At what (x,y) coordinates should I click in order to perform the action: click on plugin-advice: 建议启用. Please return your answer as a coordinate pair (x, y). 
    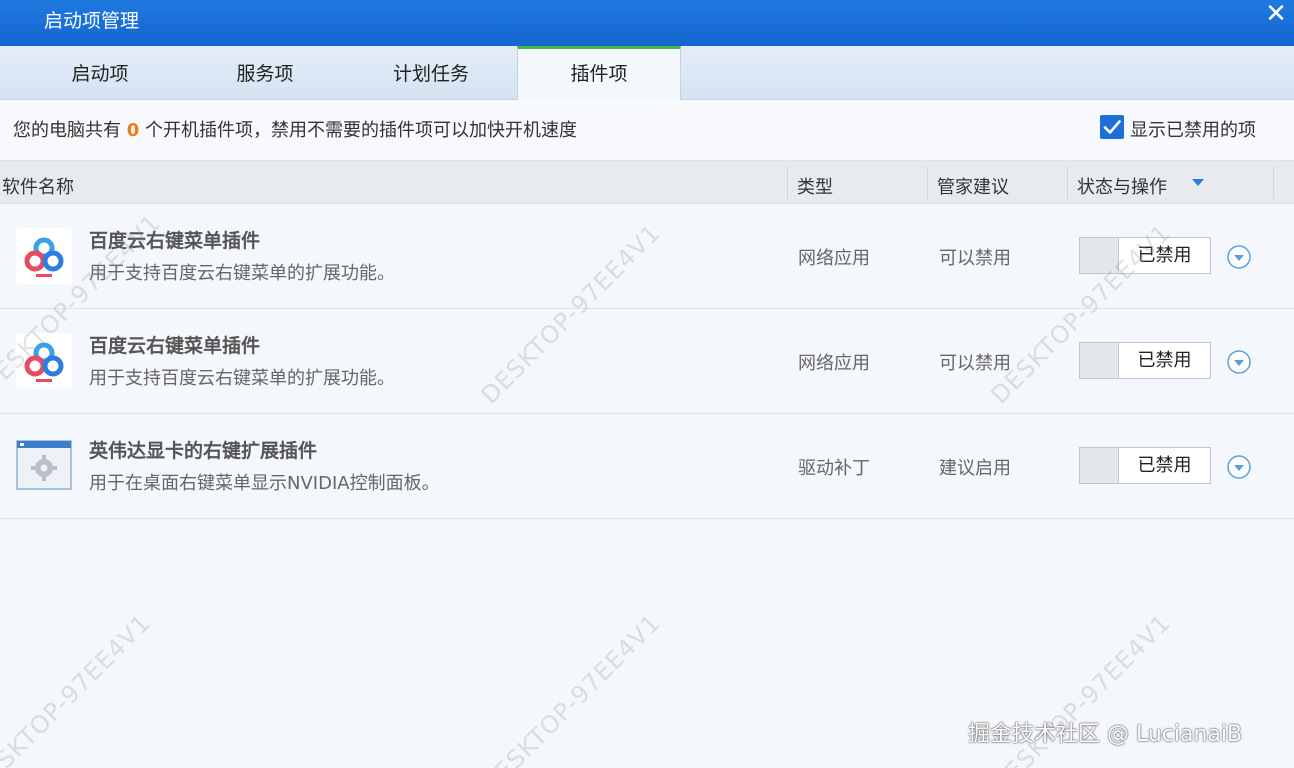
    Looking at the image, I should click on (975, 468).